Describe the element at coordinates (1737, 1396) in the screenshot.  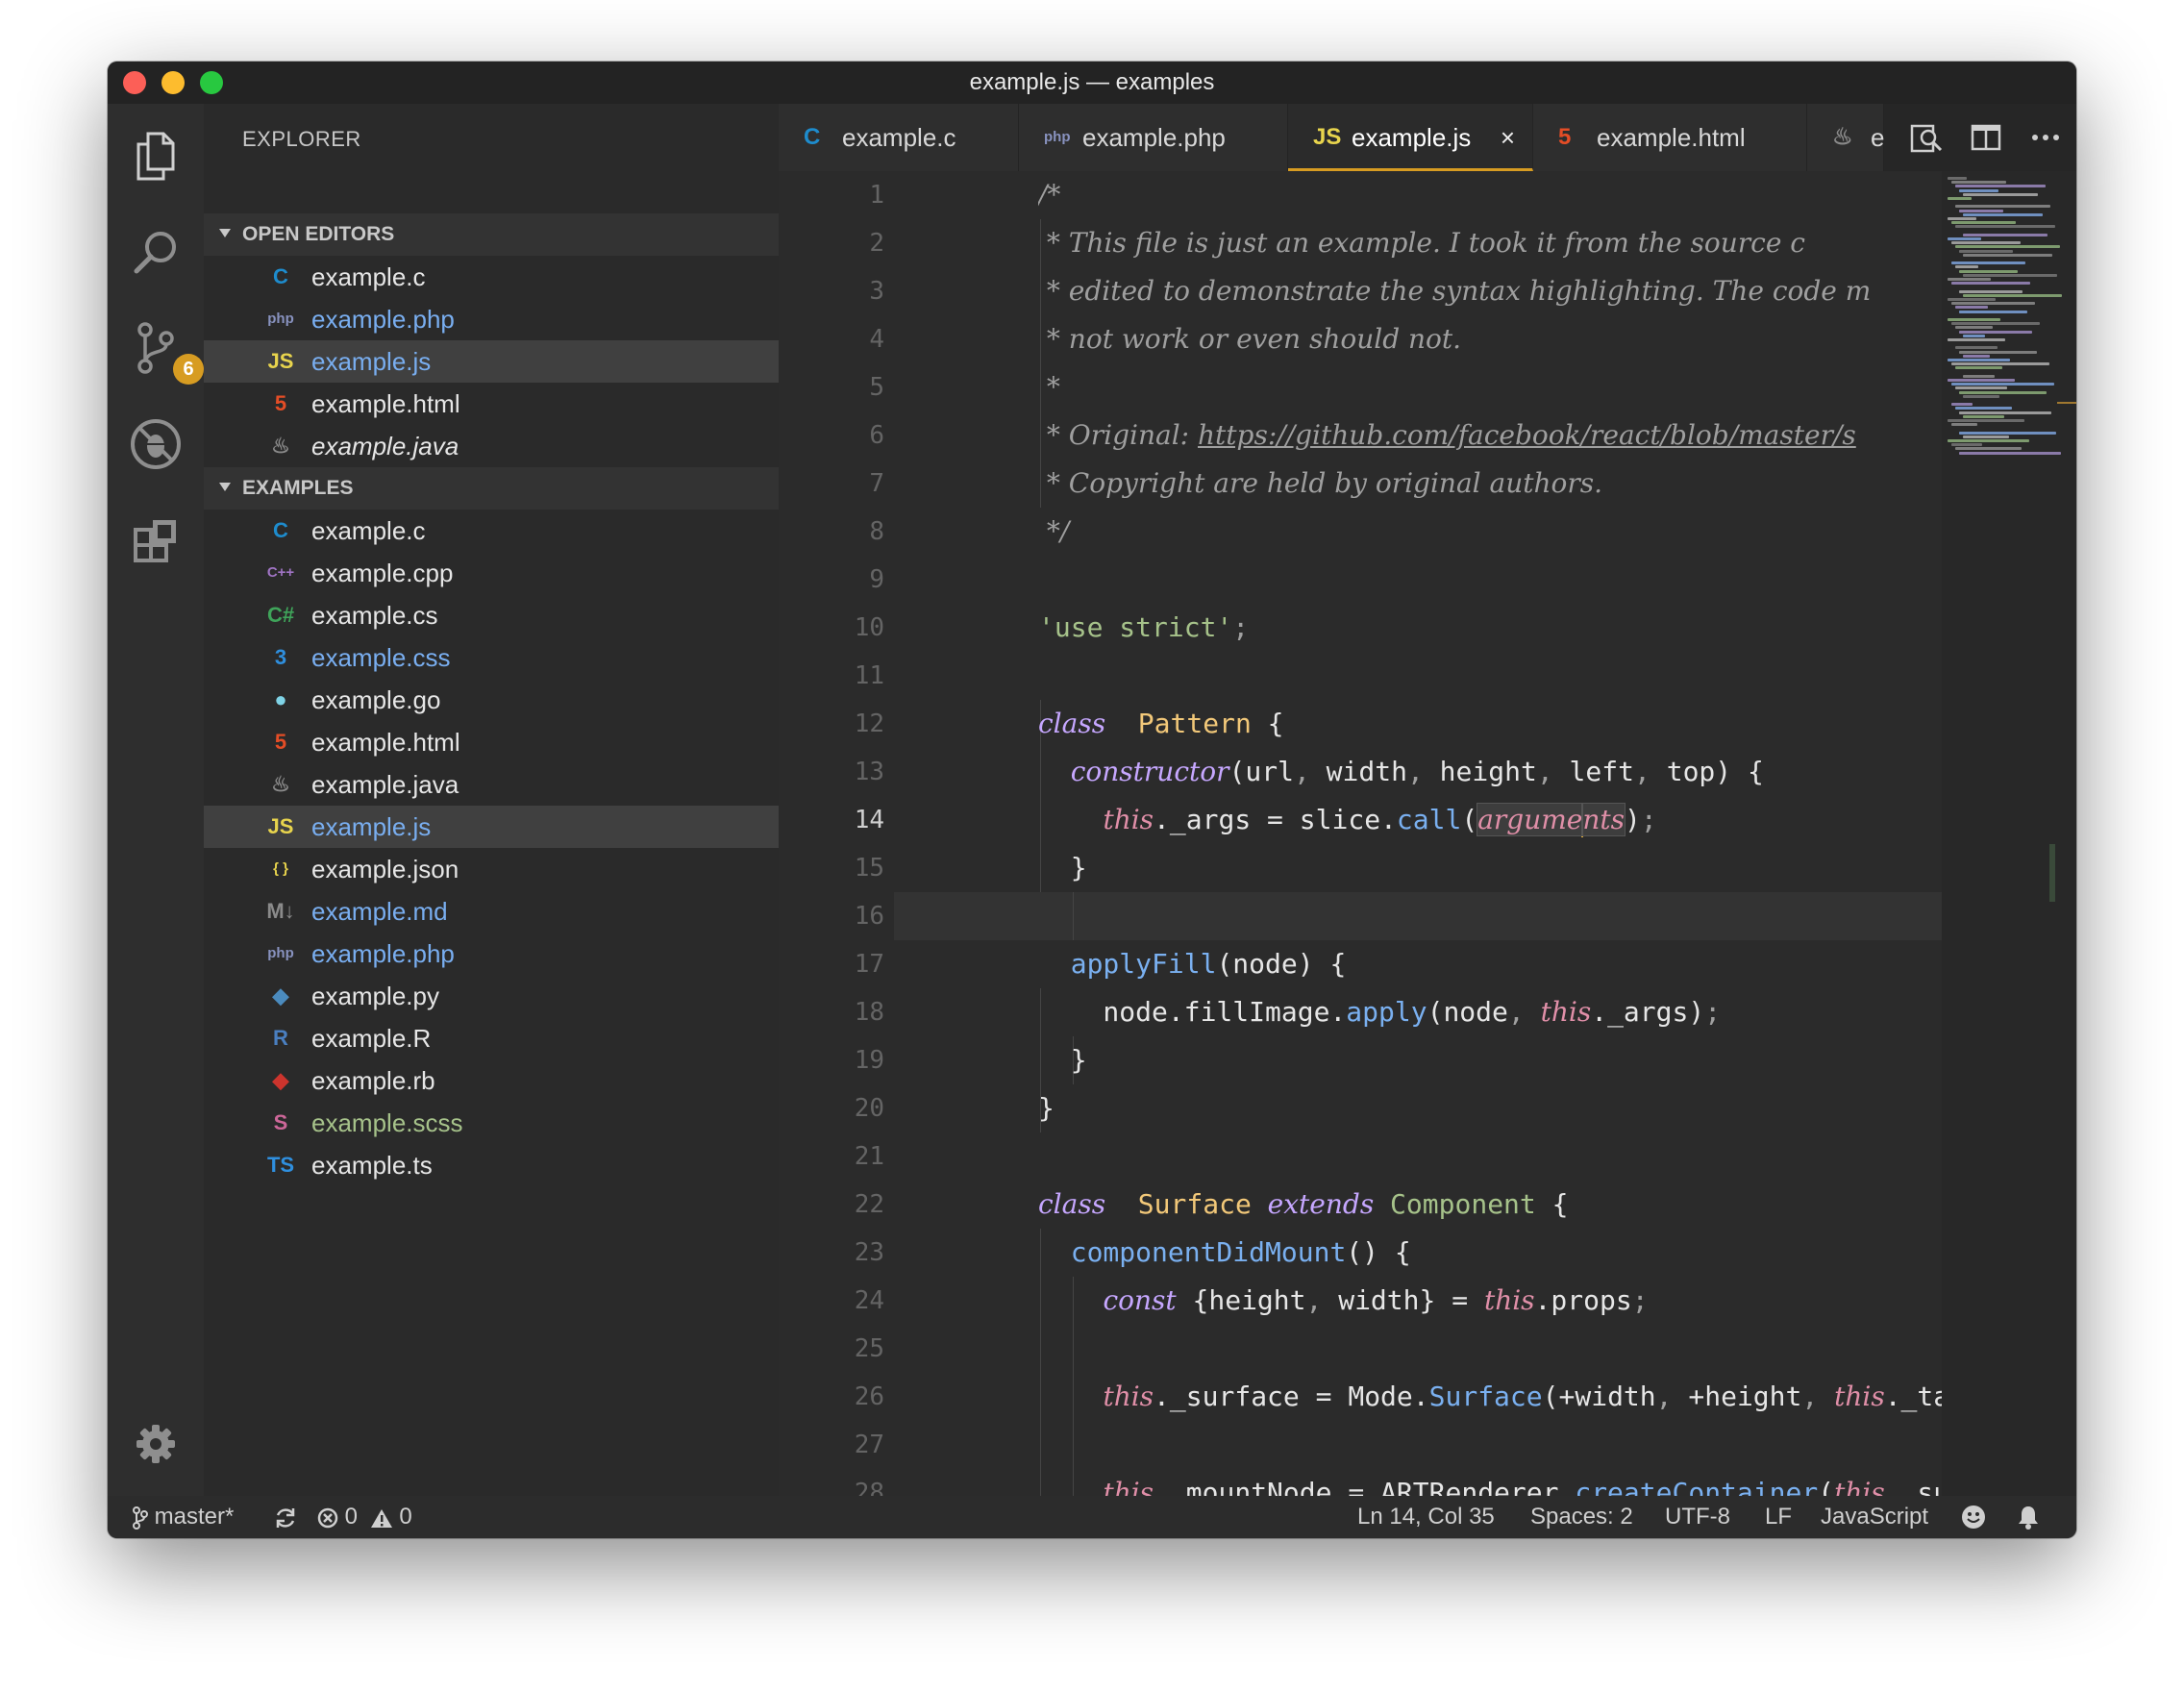
I see `code-token: +height` at that location.